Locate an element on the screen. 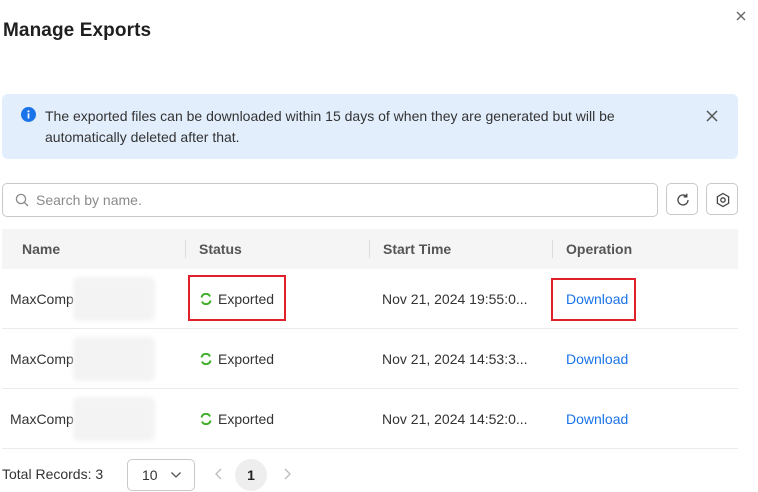 The image size is (758, 492). chevron-down-icon is located at coordinates (176, 475).